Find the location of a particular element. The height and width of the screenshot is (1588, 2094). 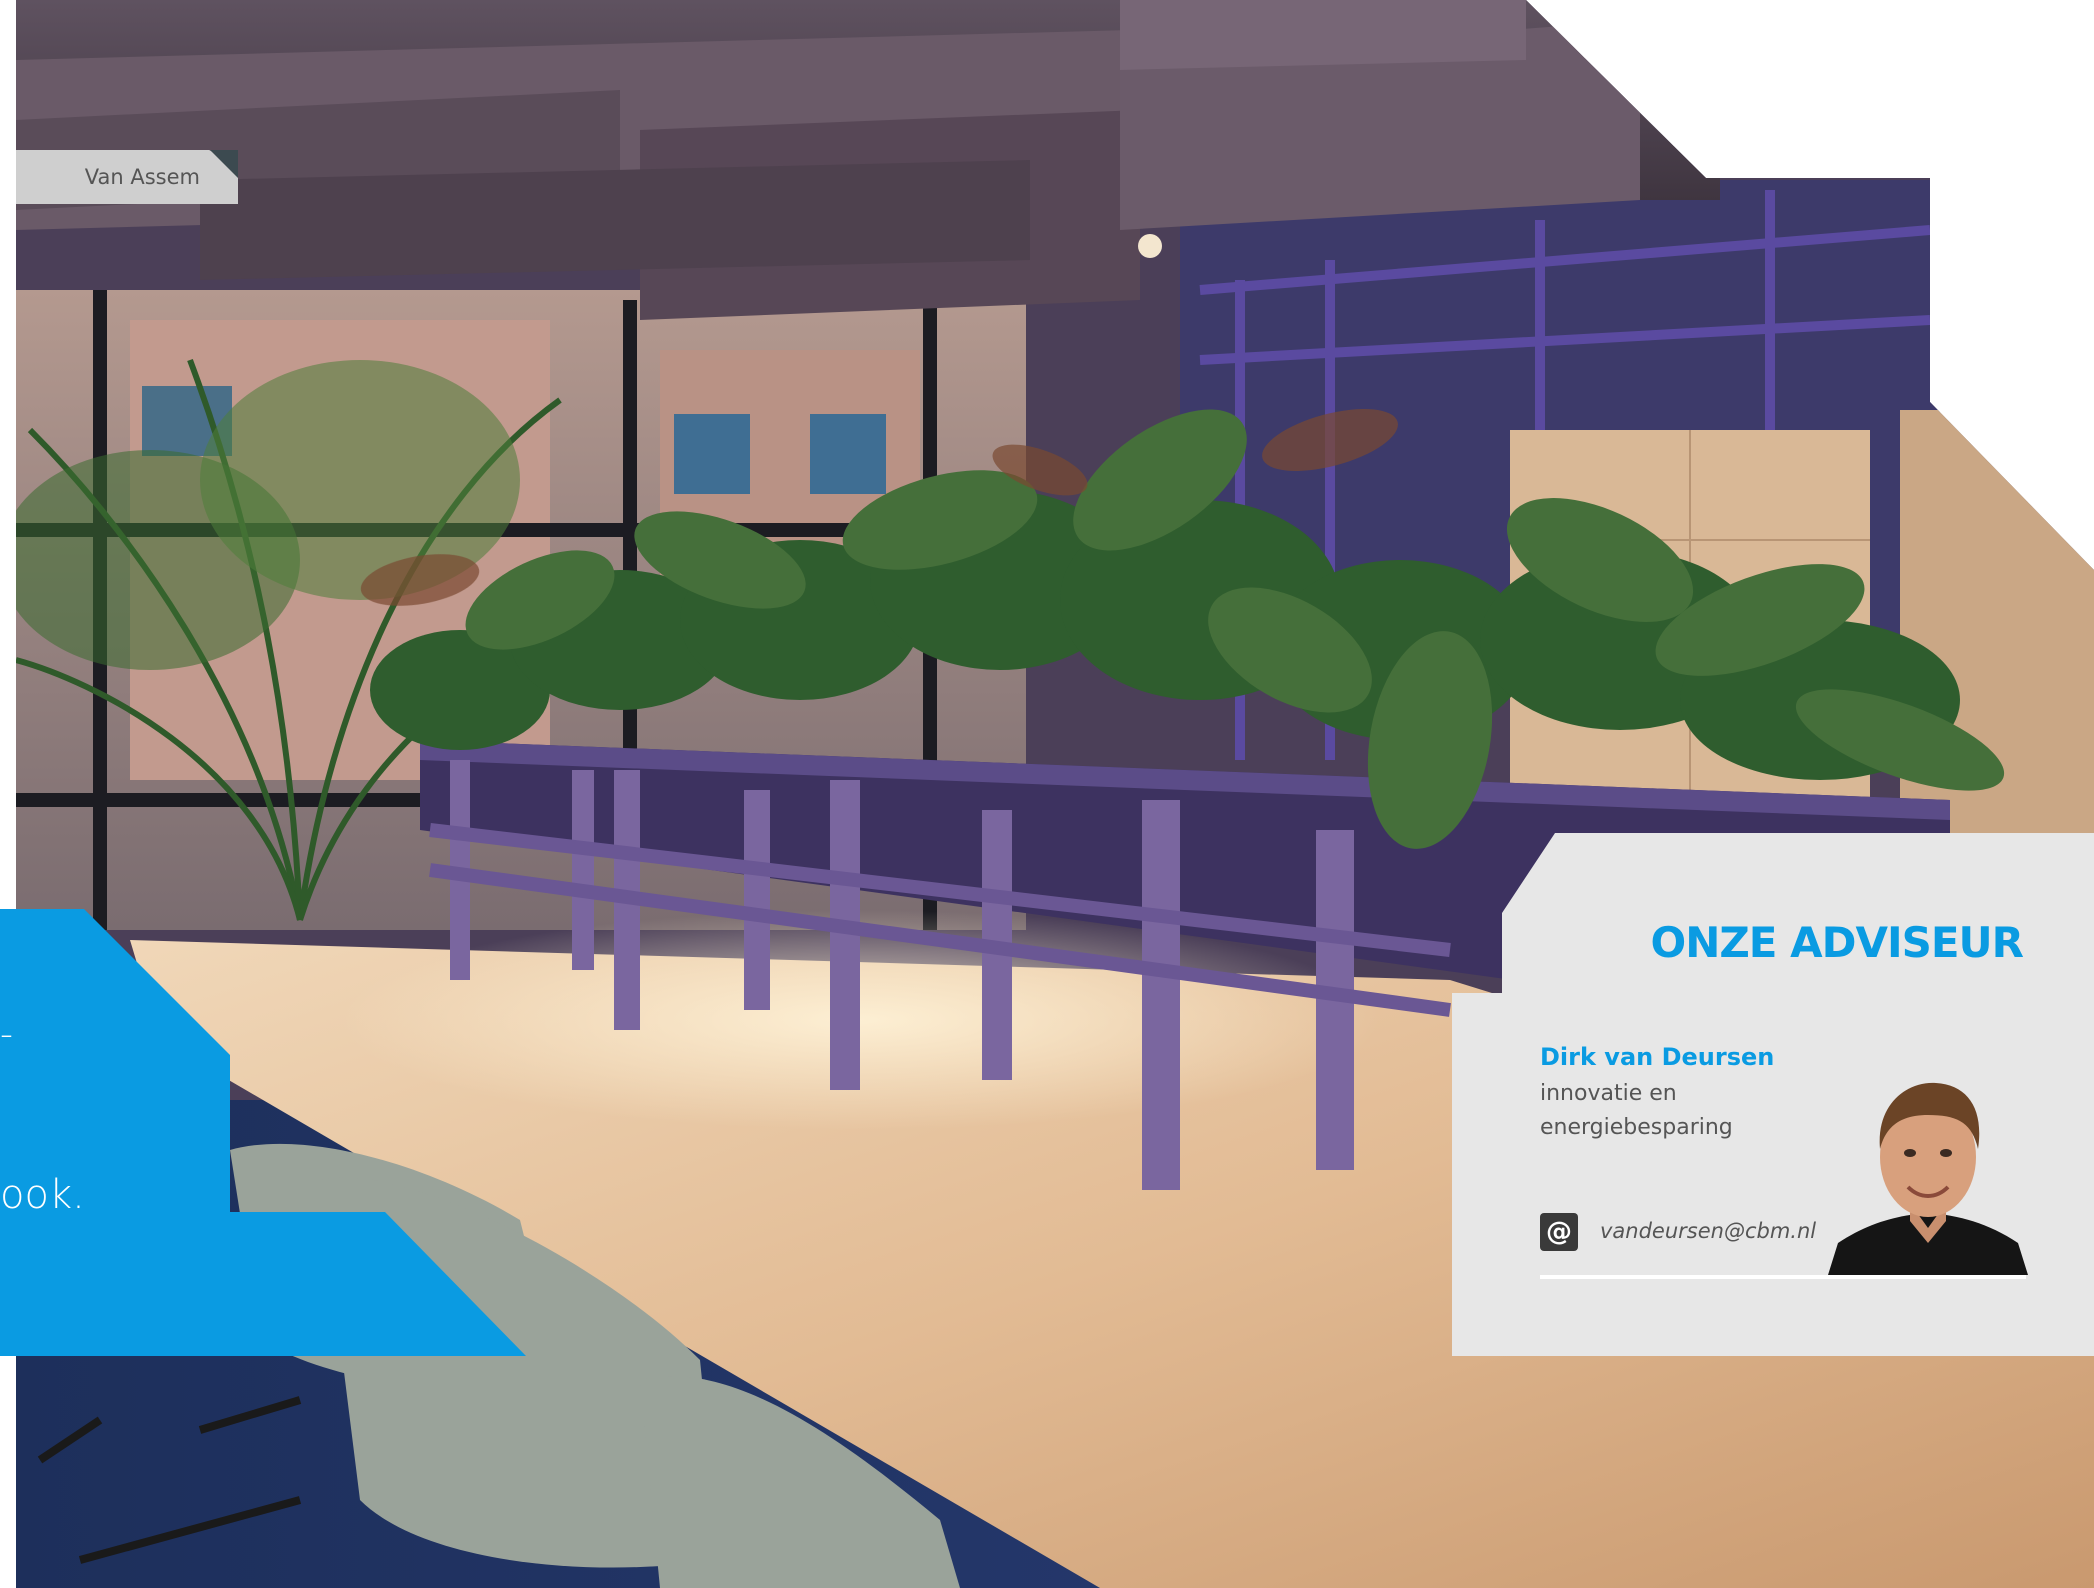

advisor-portrait is located at coordinates (1928, 1164).